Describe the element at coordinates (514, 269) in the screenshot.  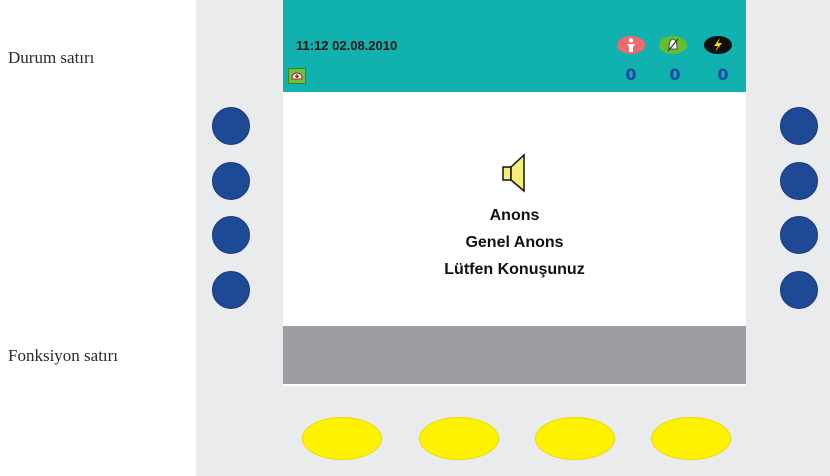
I see `announcement-instruction: Lütfen Konuşunuz` at that location.